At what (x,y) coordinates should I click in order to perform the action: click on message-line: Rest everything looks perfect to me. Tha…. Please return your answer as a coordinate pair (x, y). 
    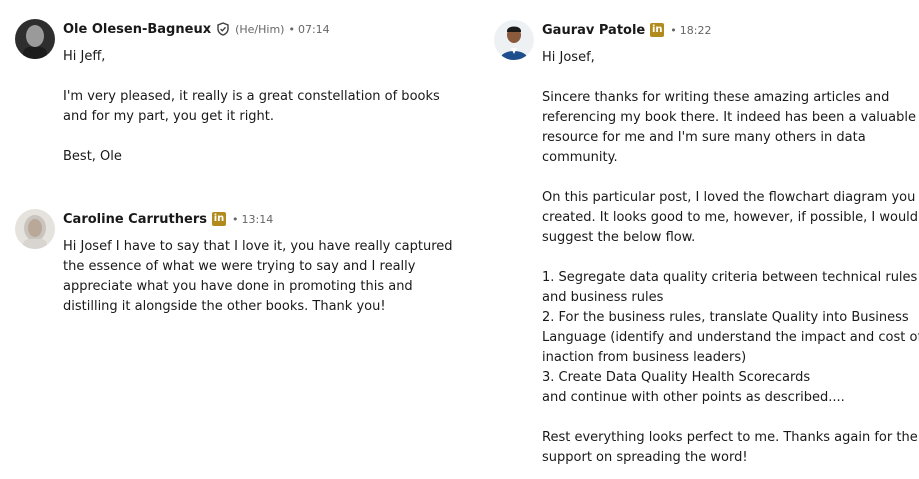
    Looking at the image, I should click on (730, 437).